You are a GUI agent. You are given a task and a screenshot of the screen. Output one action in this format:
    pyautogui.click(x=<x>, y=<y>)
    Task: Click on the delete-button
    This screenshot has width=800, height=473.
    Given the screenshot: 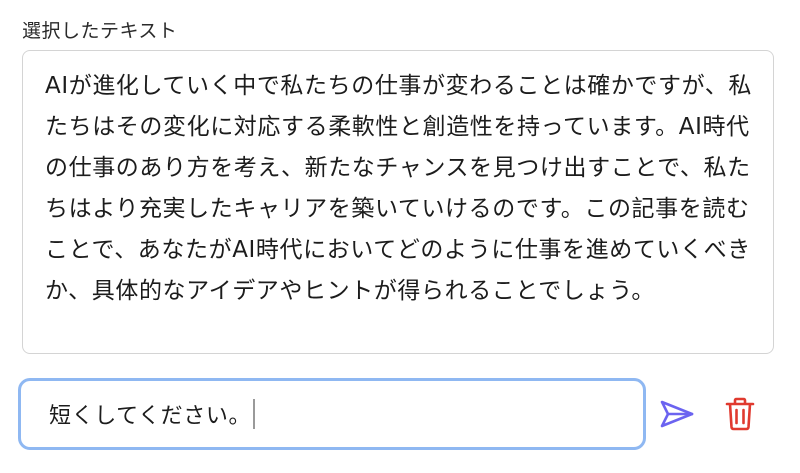 What is the action you would take?
    pyautogui.click(x=740, y=414)
    